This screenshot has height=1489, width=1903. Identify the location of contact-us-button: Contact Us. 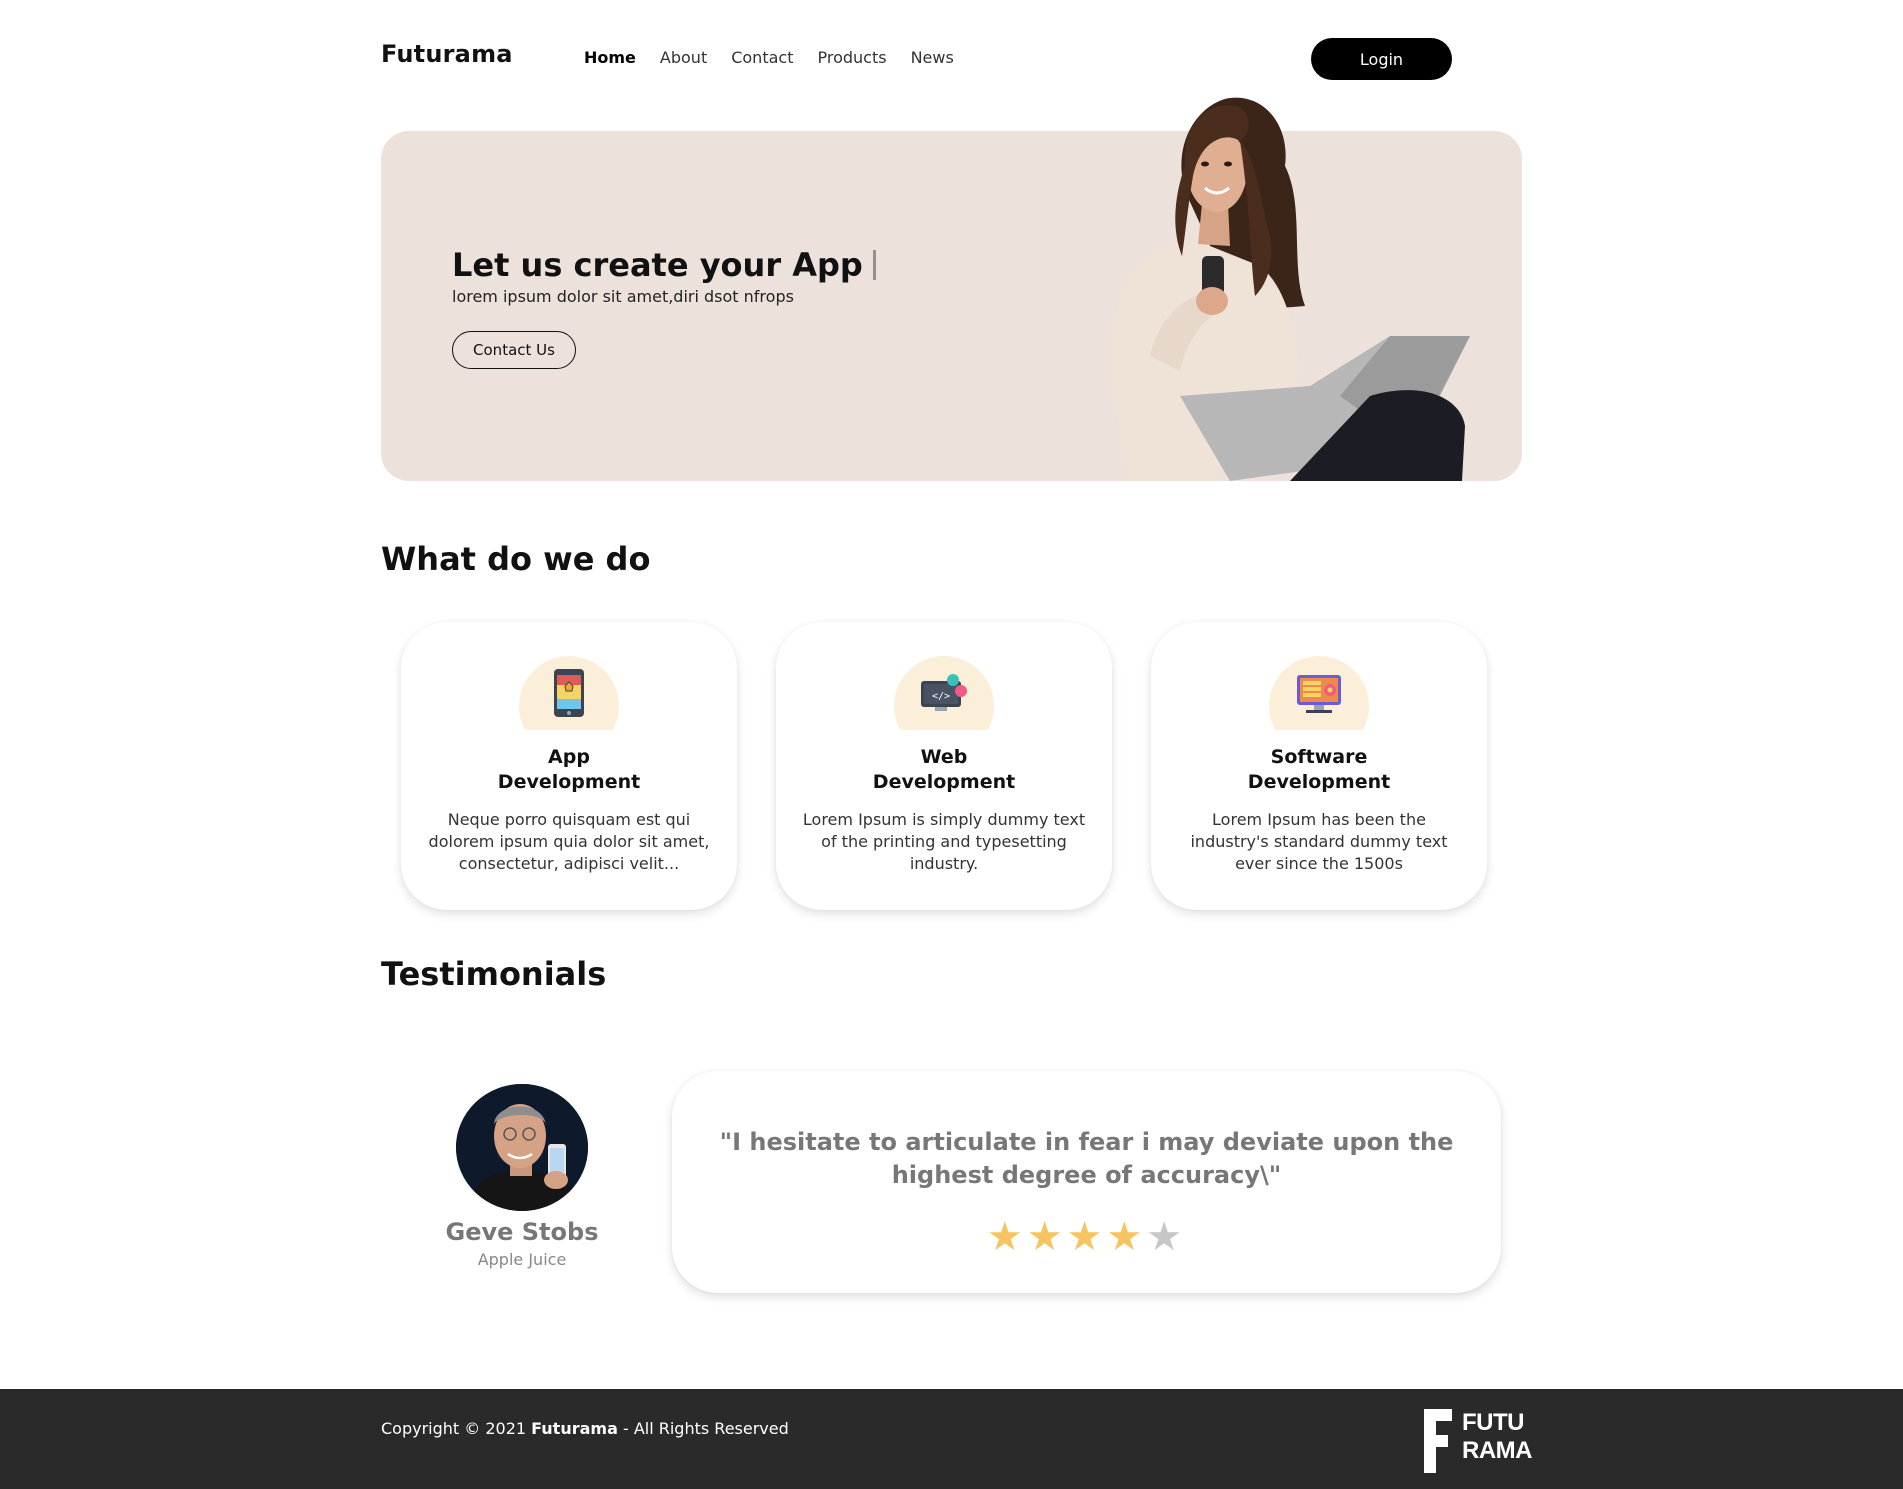
(514, 350).